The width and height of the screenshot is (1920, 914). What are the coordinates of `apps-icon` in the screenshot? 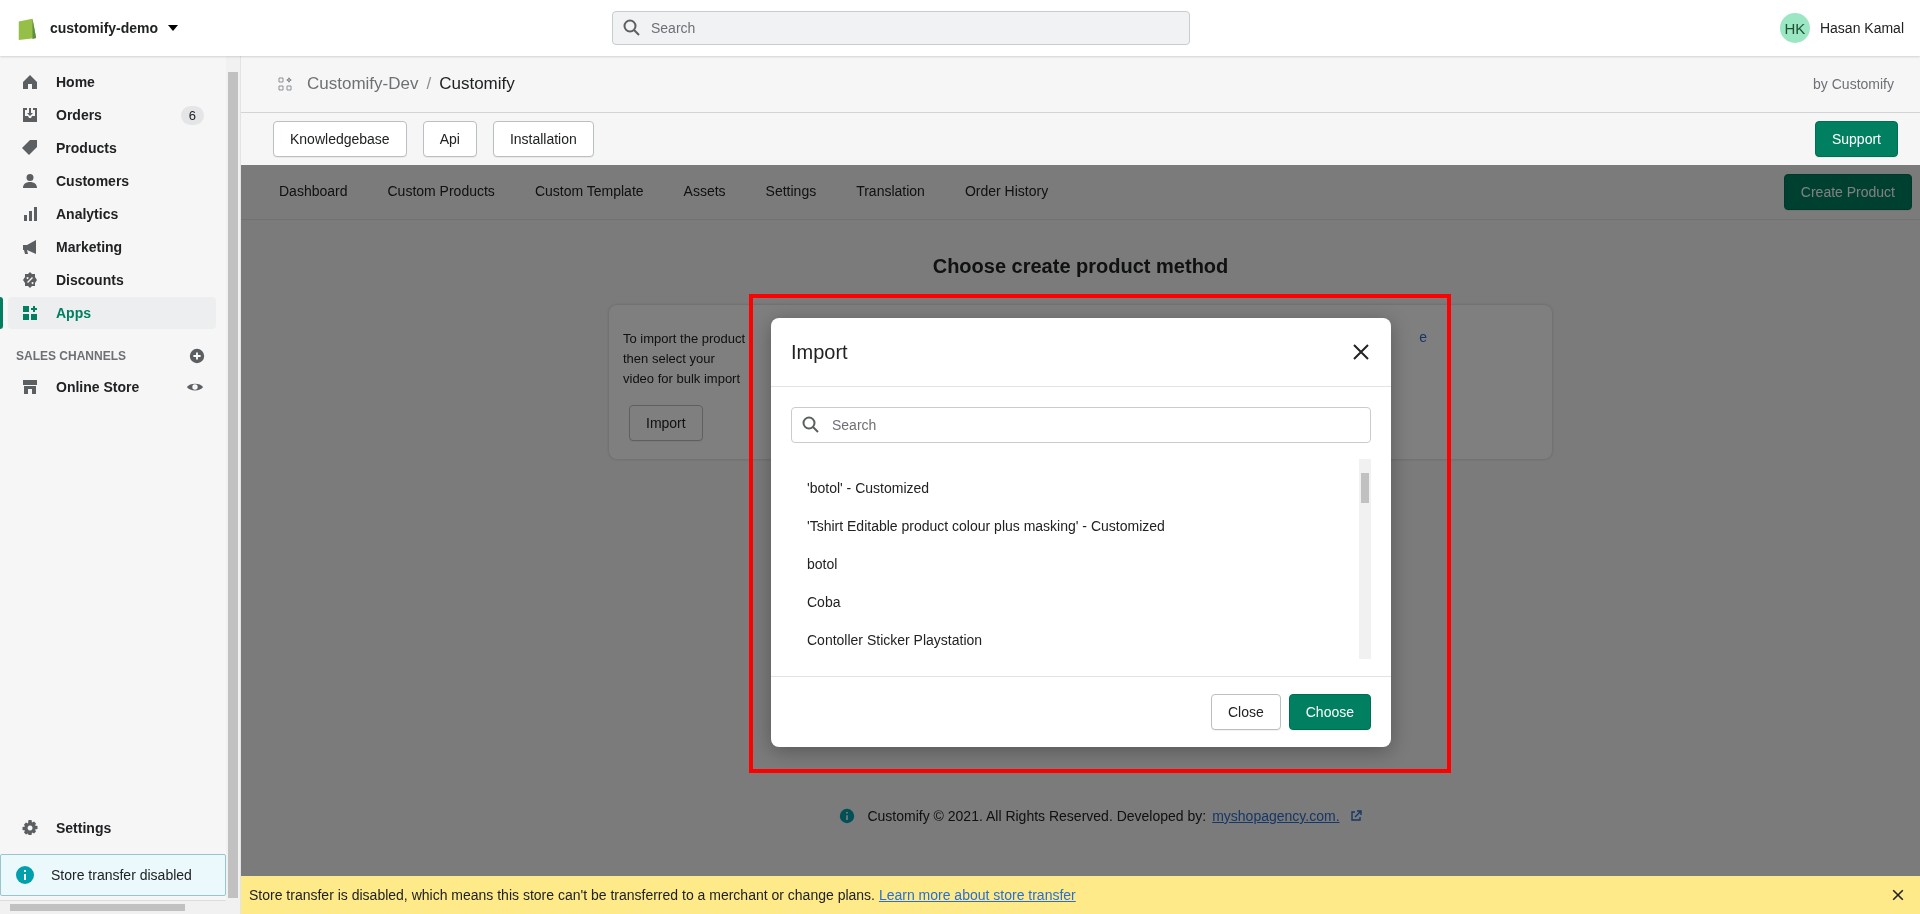 It's located at (285, 84).